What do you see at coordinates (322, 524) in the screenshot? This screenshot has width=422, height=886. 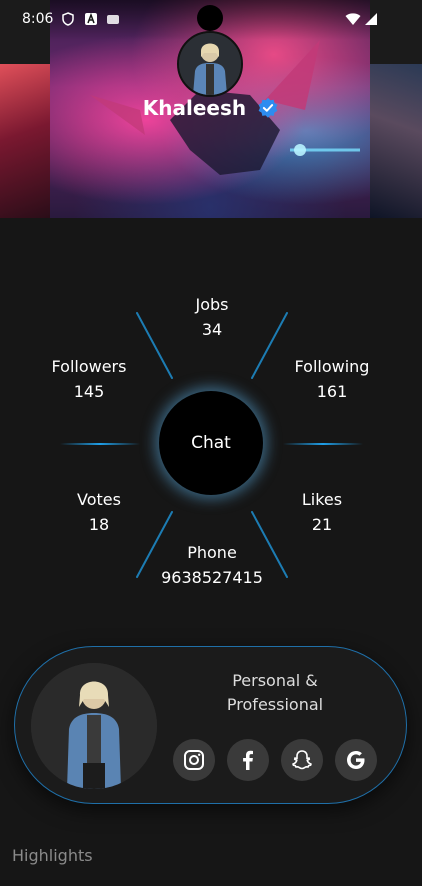 I see `stat-likes-value: 21` at bounding box center [322, 524].